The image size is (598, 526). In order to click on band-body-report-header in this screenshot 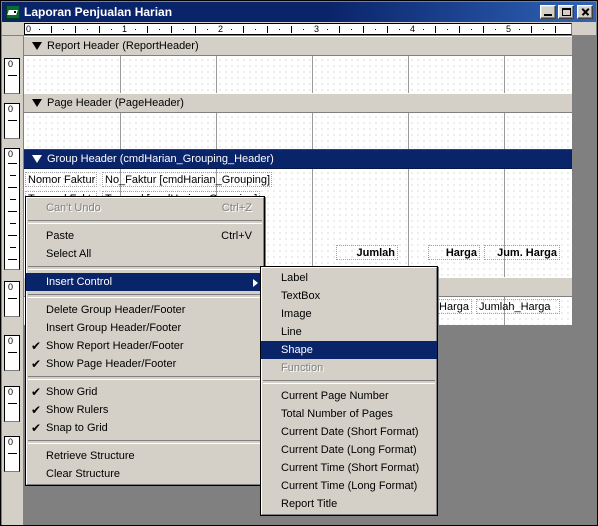, I will do `click(298, 74)`.